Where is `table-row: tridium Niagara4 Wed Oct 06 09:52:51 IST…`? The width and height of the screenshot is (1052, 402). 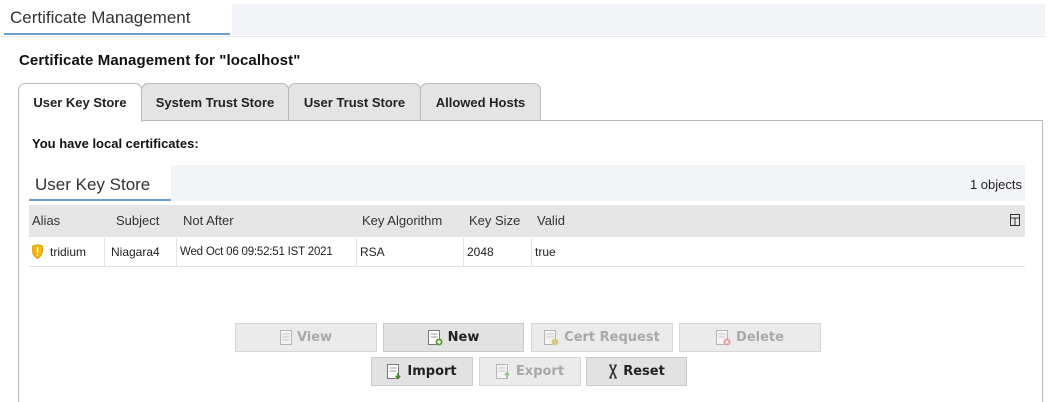
table-row: tridium Niagara4 Wed Oct 06 09:52:51 IST… is located at coordinates (527, 252).